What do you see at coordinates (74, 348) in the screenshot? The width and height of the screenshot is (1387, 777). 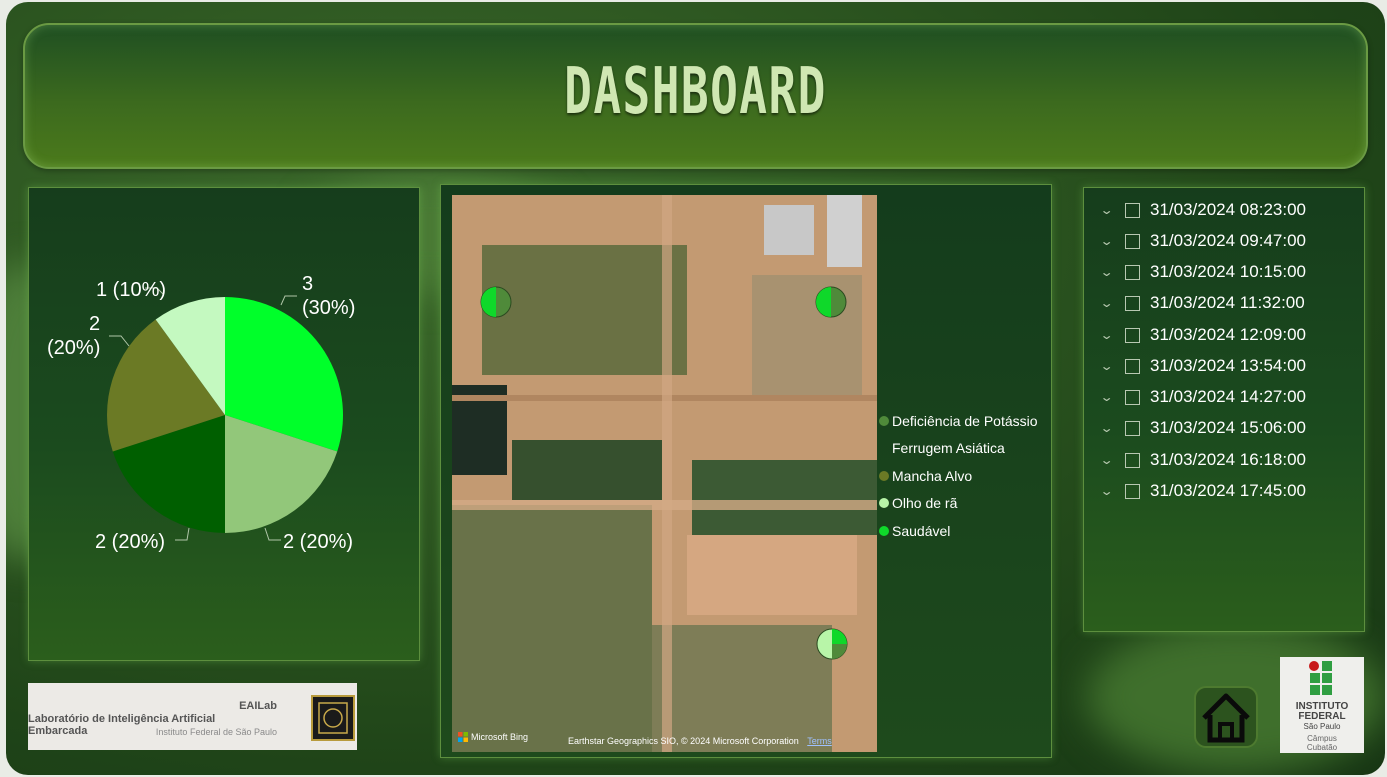 I see `pie-label-line: (20%)` at bounding box center [74, 348].